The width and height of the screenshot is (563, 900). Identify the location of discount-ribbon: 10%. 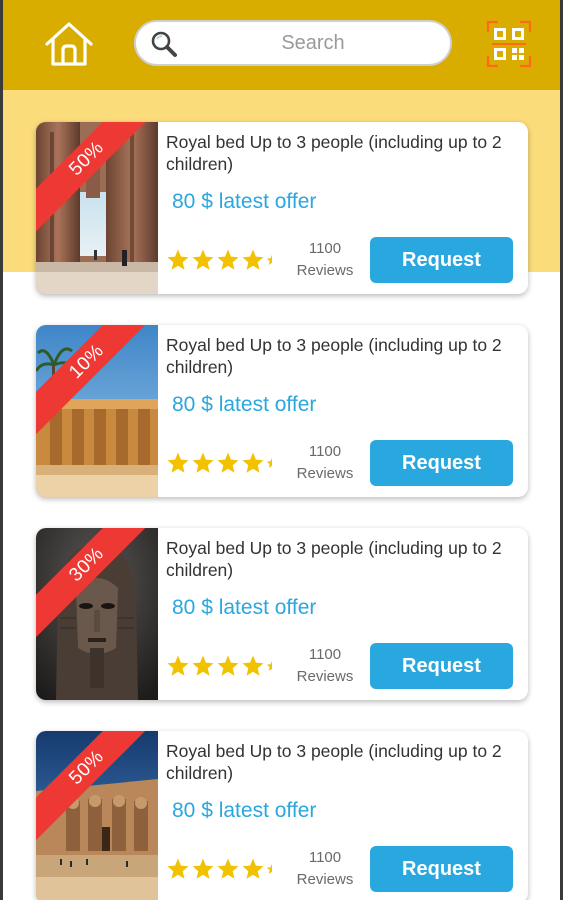
(97, 411).